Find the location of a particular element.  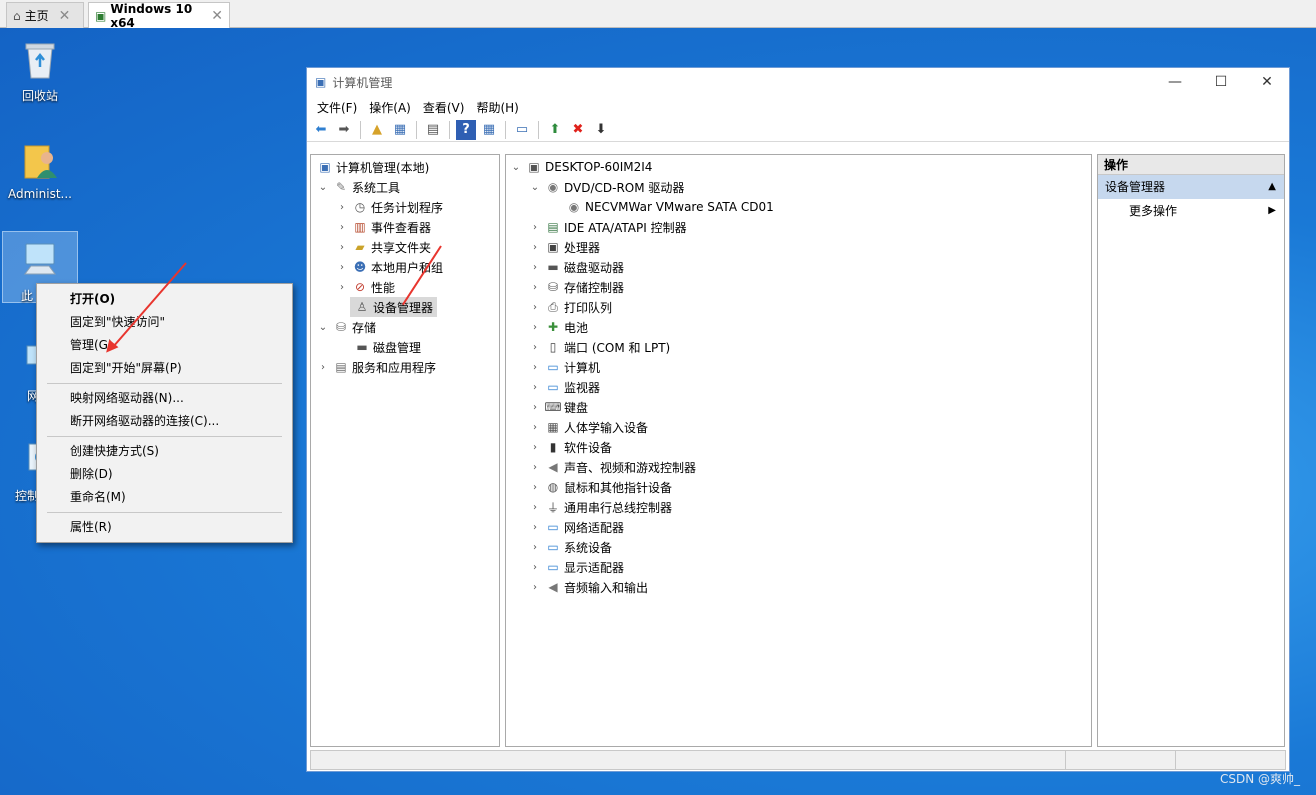

menu-item-pin-quick-access: 固定到"快速访问" is located at coordinates (164, 322).